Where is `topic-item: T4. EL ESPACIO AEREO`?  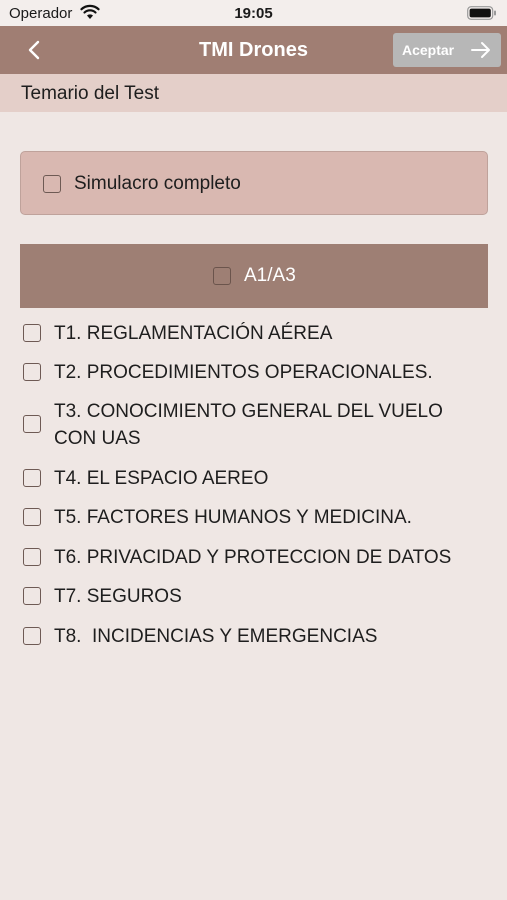 topic-item: T4. EL ESPACIO AEREO is located at coordinates (253, 478).